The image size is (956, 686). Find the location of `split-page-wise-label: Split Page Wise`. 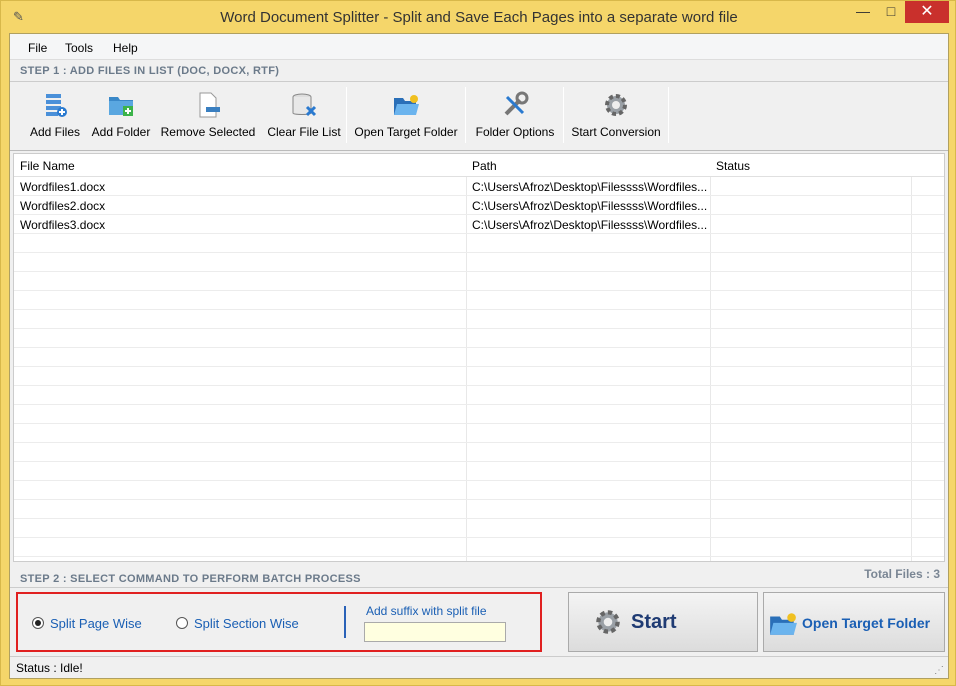

split-page-wise-label: Split Page Wise is located at coordinates (96, 623).